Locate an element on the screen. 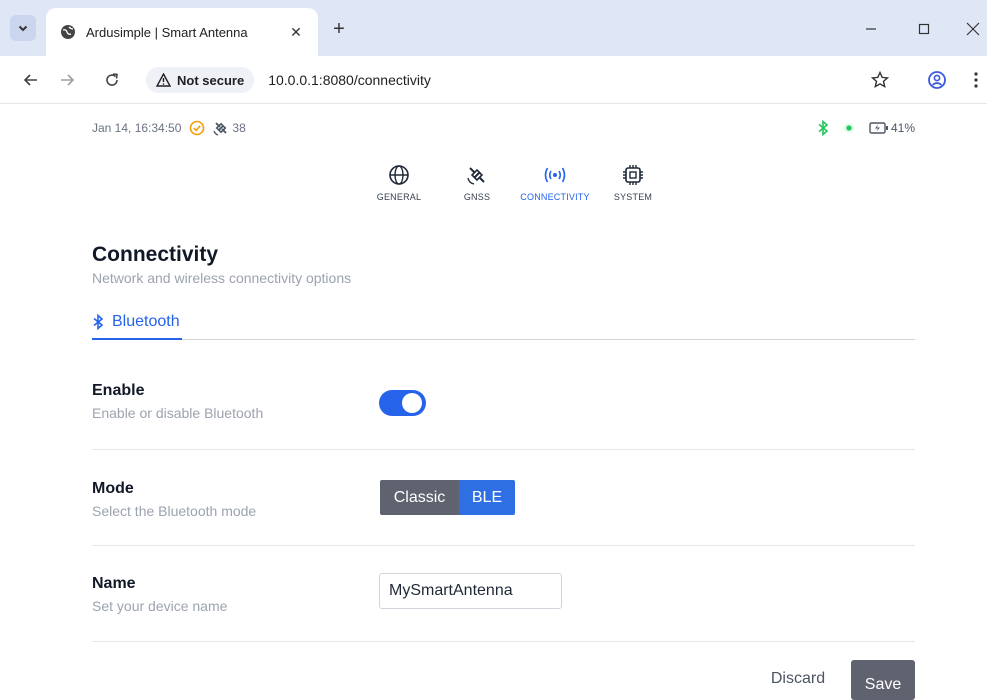 This screenshot has width=987, height=700. tab-title: Ardusimple | Smart Antenna is located at coordinates (167, 32).